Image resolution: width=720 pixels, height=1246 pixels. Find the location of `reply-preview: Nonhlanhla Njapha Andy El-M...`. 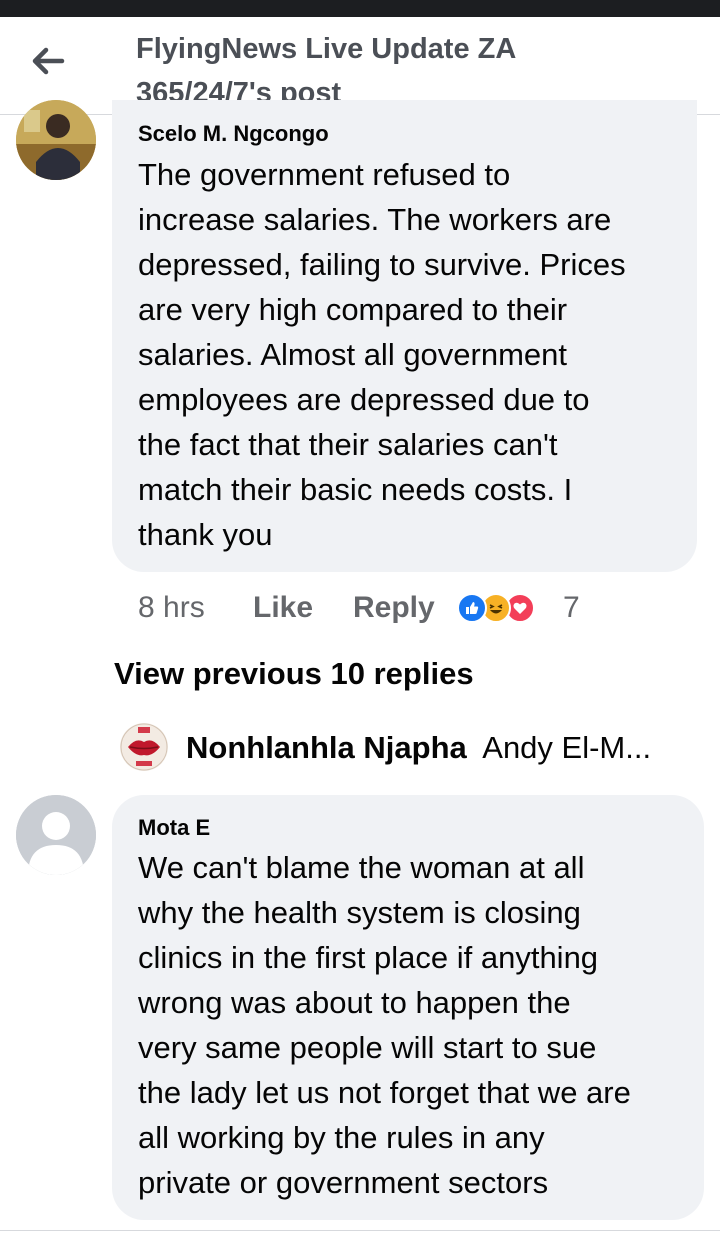

reply-preview: Nonhlanhla Njapha Andy El-M... is located at coordinates (418, 748).